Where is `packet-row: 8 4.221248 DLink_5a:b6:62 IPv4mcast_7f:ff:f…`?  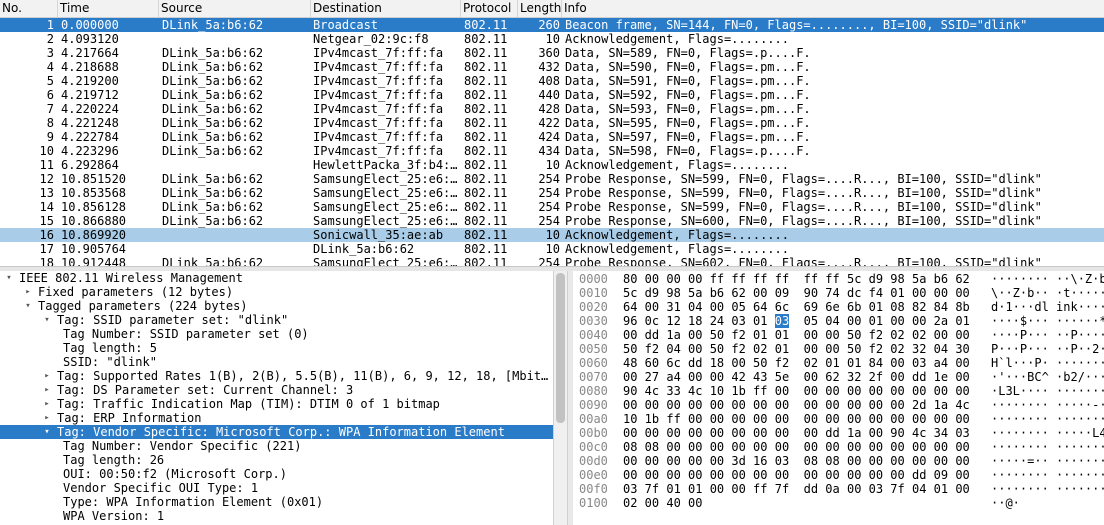
packet-row: 8 4.221248 DLink_5a:b6:62 IPv4mcast_7f:ff:f… is located at coordinates (552, 123).